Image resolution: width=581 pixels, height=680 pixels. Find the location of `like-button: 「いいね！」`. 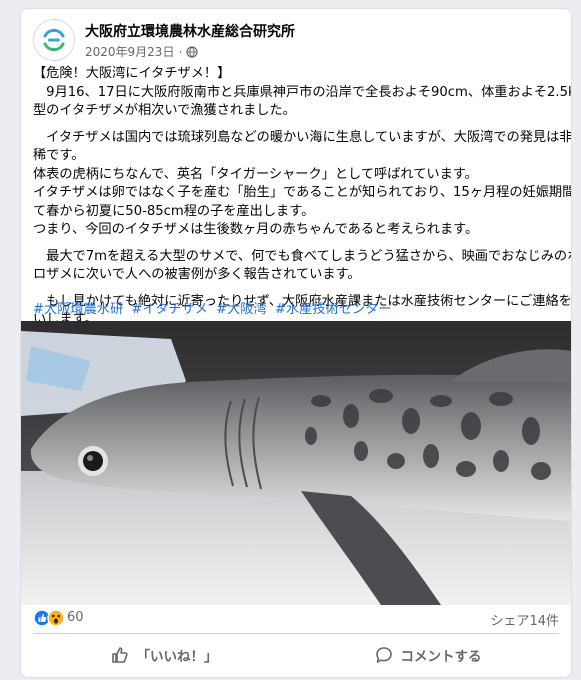

like-button: 「いいね！」 is located at coordinates (164, 655).